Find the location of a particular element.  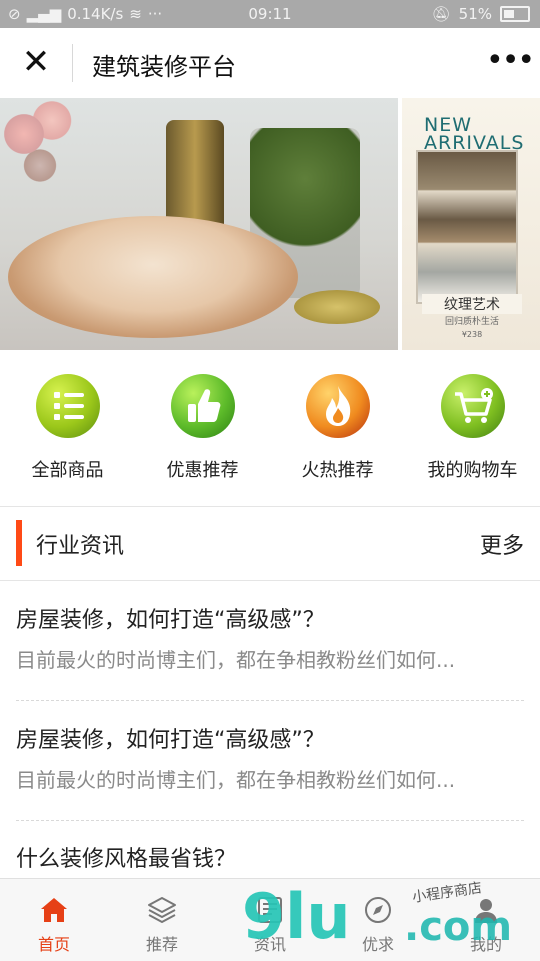

nav-divider is located at coordinates (72, 63).